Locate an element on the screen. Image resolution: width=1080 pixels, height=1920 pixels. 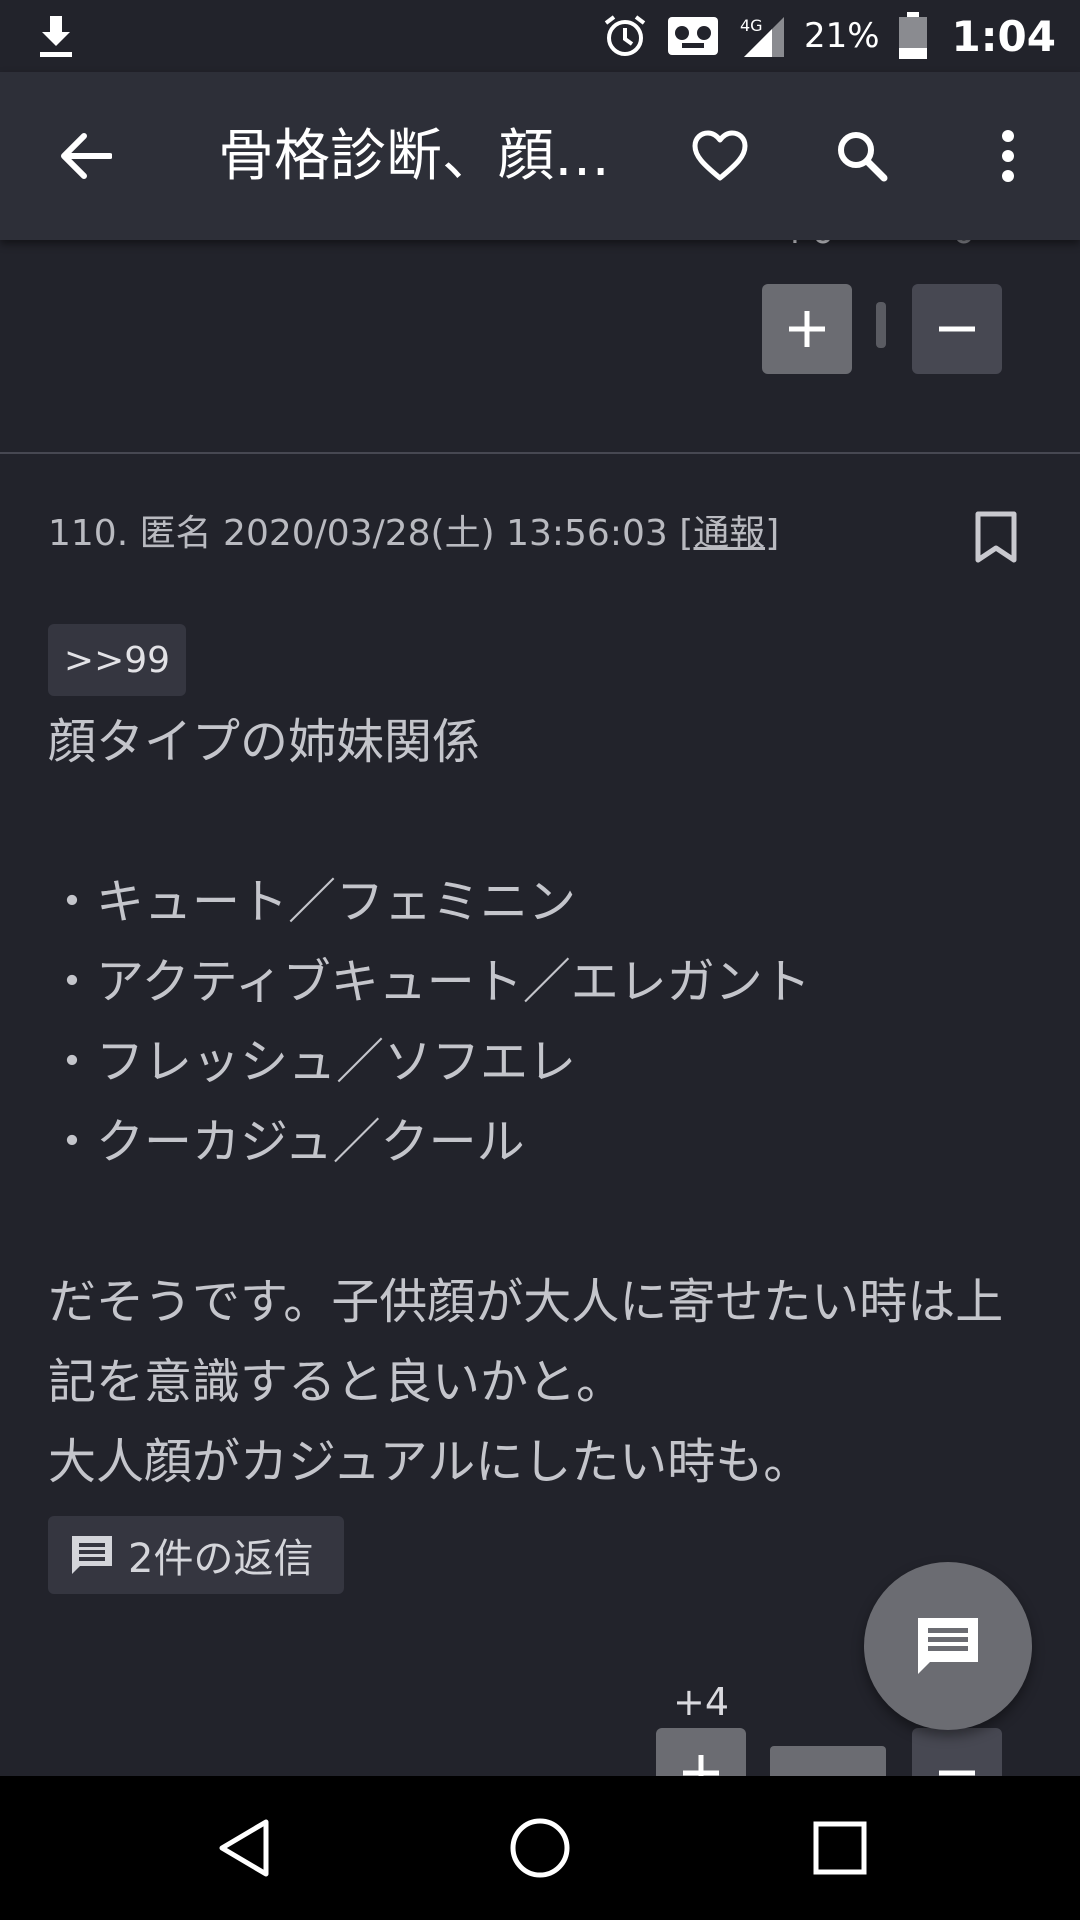
replies-button: 2件の返信 is located at coordinates (196, 1555).